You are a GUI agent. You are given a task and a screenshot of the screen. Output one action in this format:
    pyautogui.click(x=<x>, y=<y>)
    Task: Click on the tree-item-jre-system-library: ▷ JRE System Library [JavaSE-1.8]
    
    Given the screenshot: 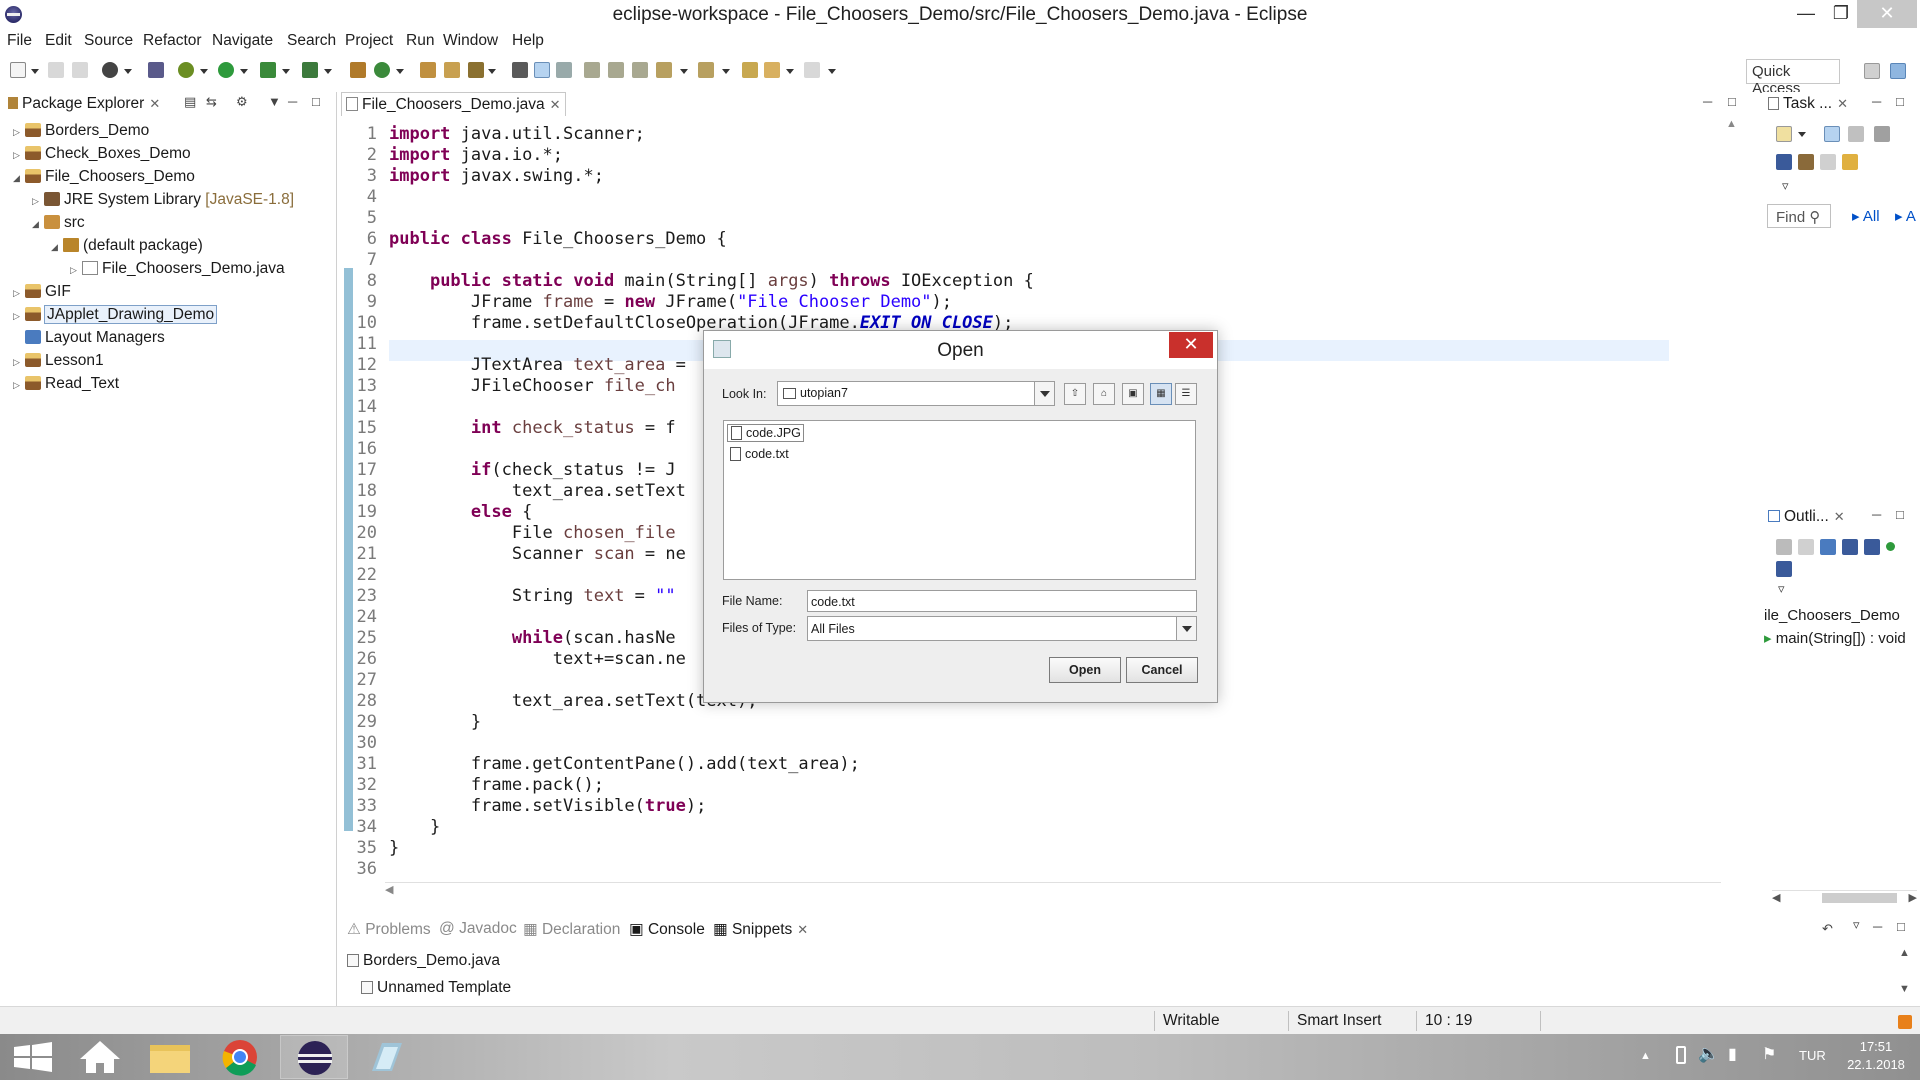 What is the action you would take?
    pyautogui.click(x=163, y=202)
    